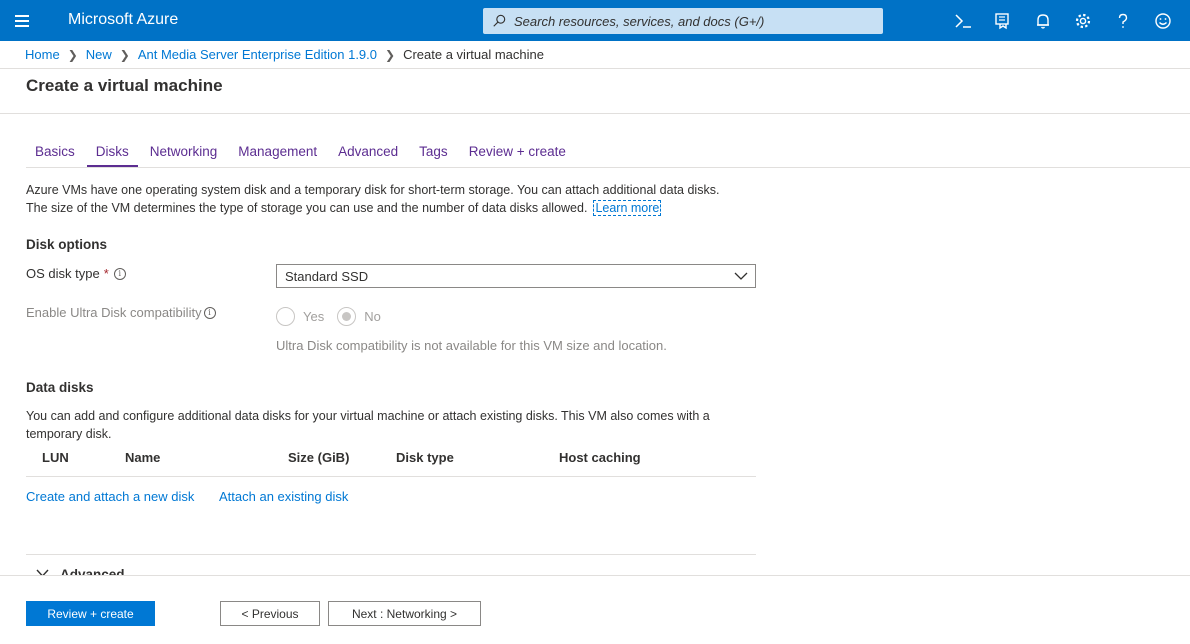  I want to click on next-networking-button: Next : Networking >, so click(404, 613).